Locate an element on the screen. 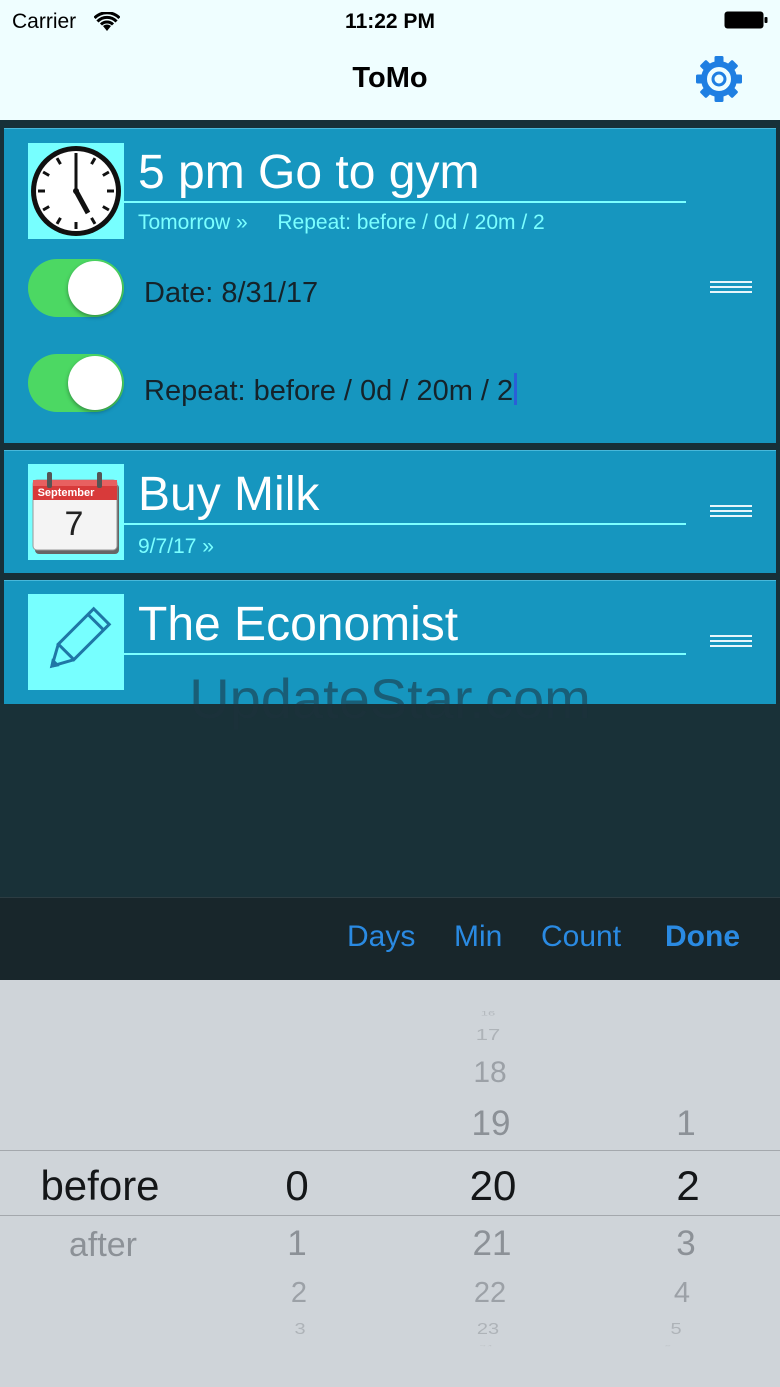  picker-selected-value: 0 is located at coordinates (297, 1186).